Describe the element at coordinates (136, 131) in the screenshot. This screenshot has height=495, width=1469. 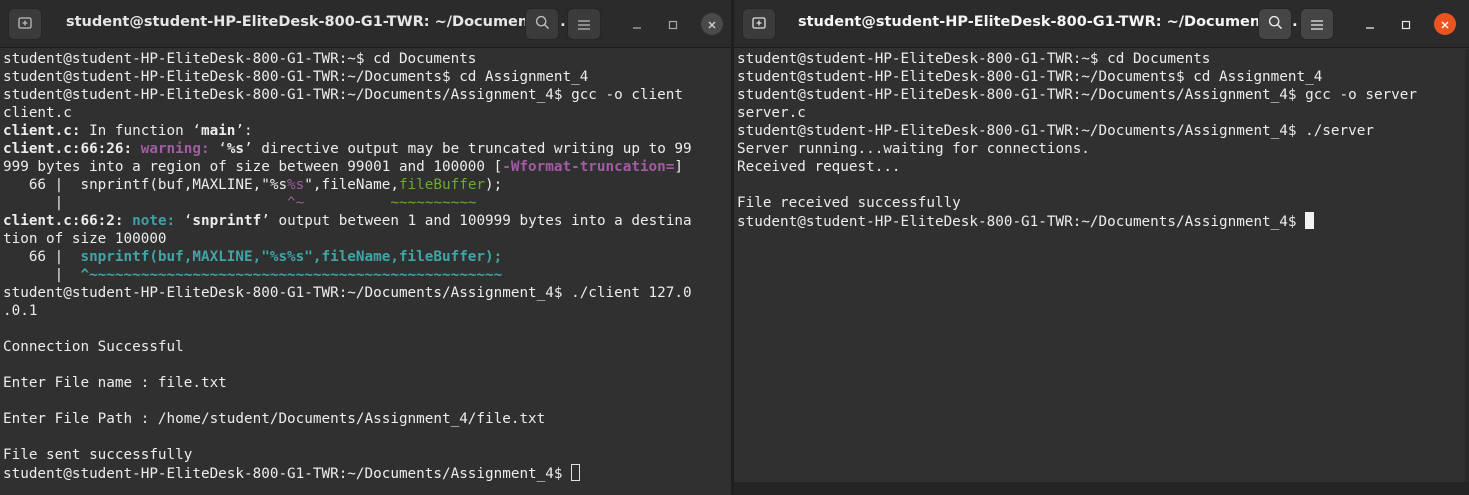
I see `terminal-text-segment: In function` at that location.